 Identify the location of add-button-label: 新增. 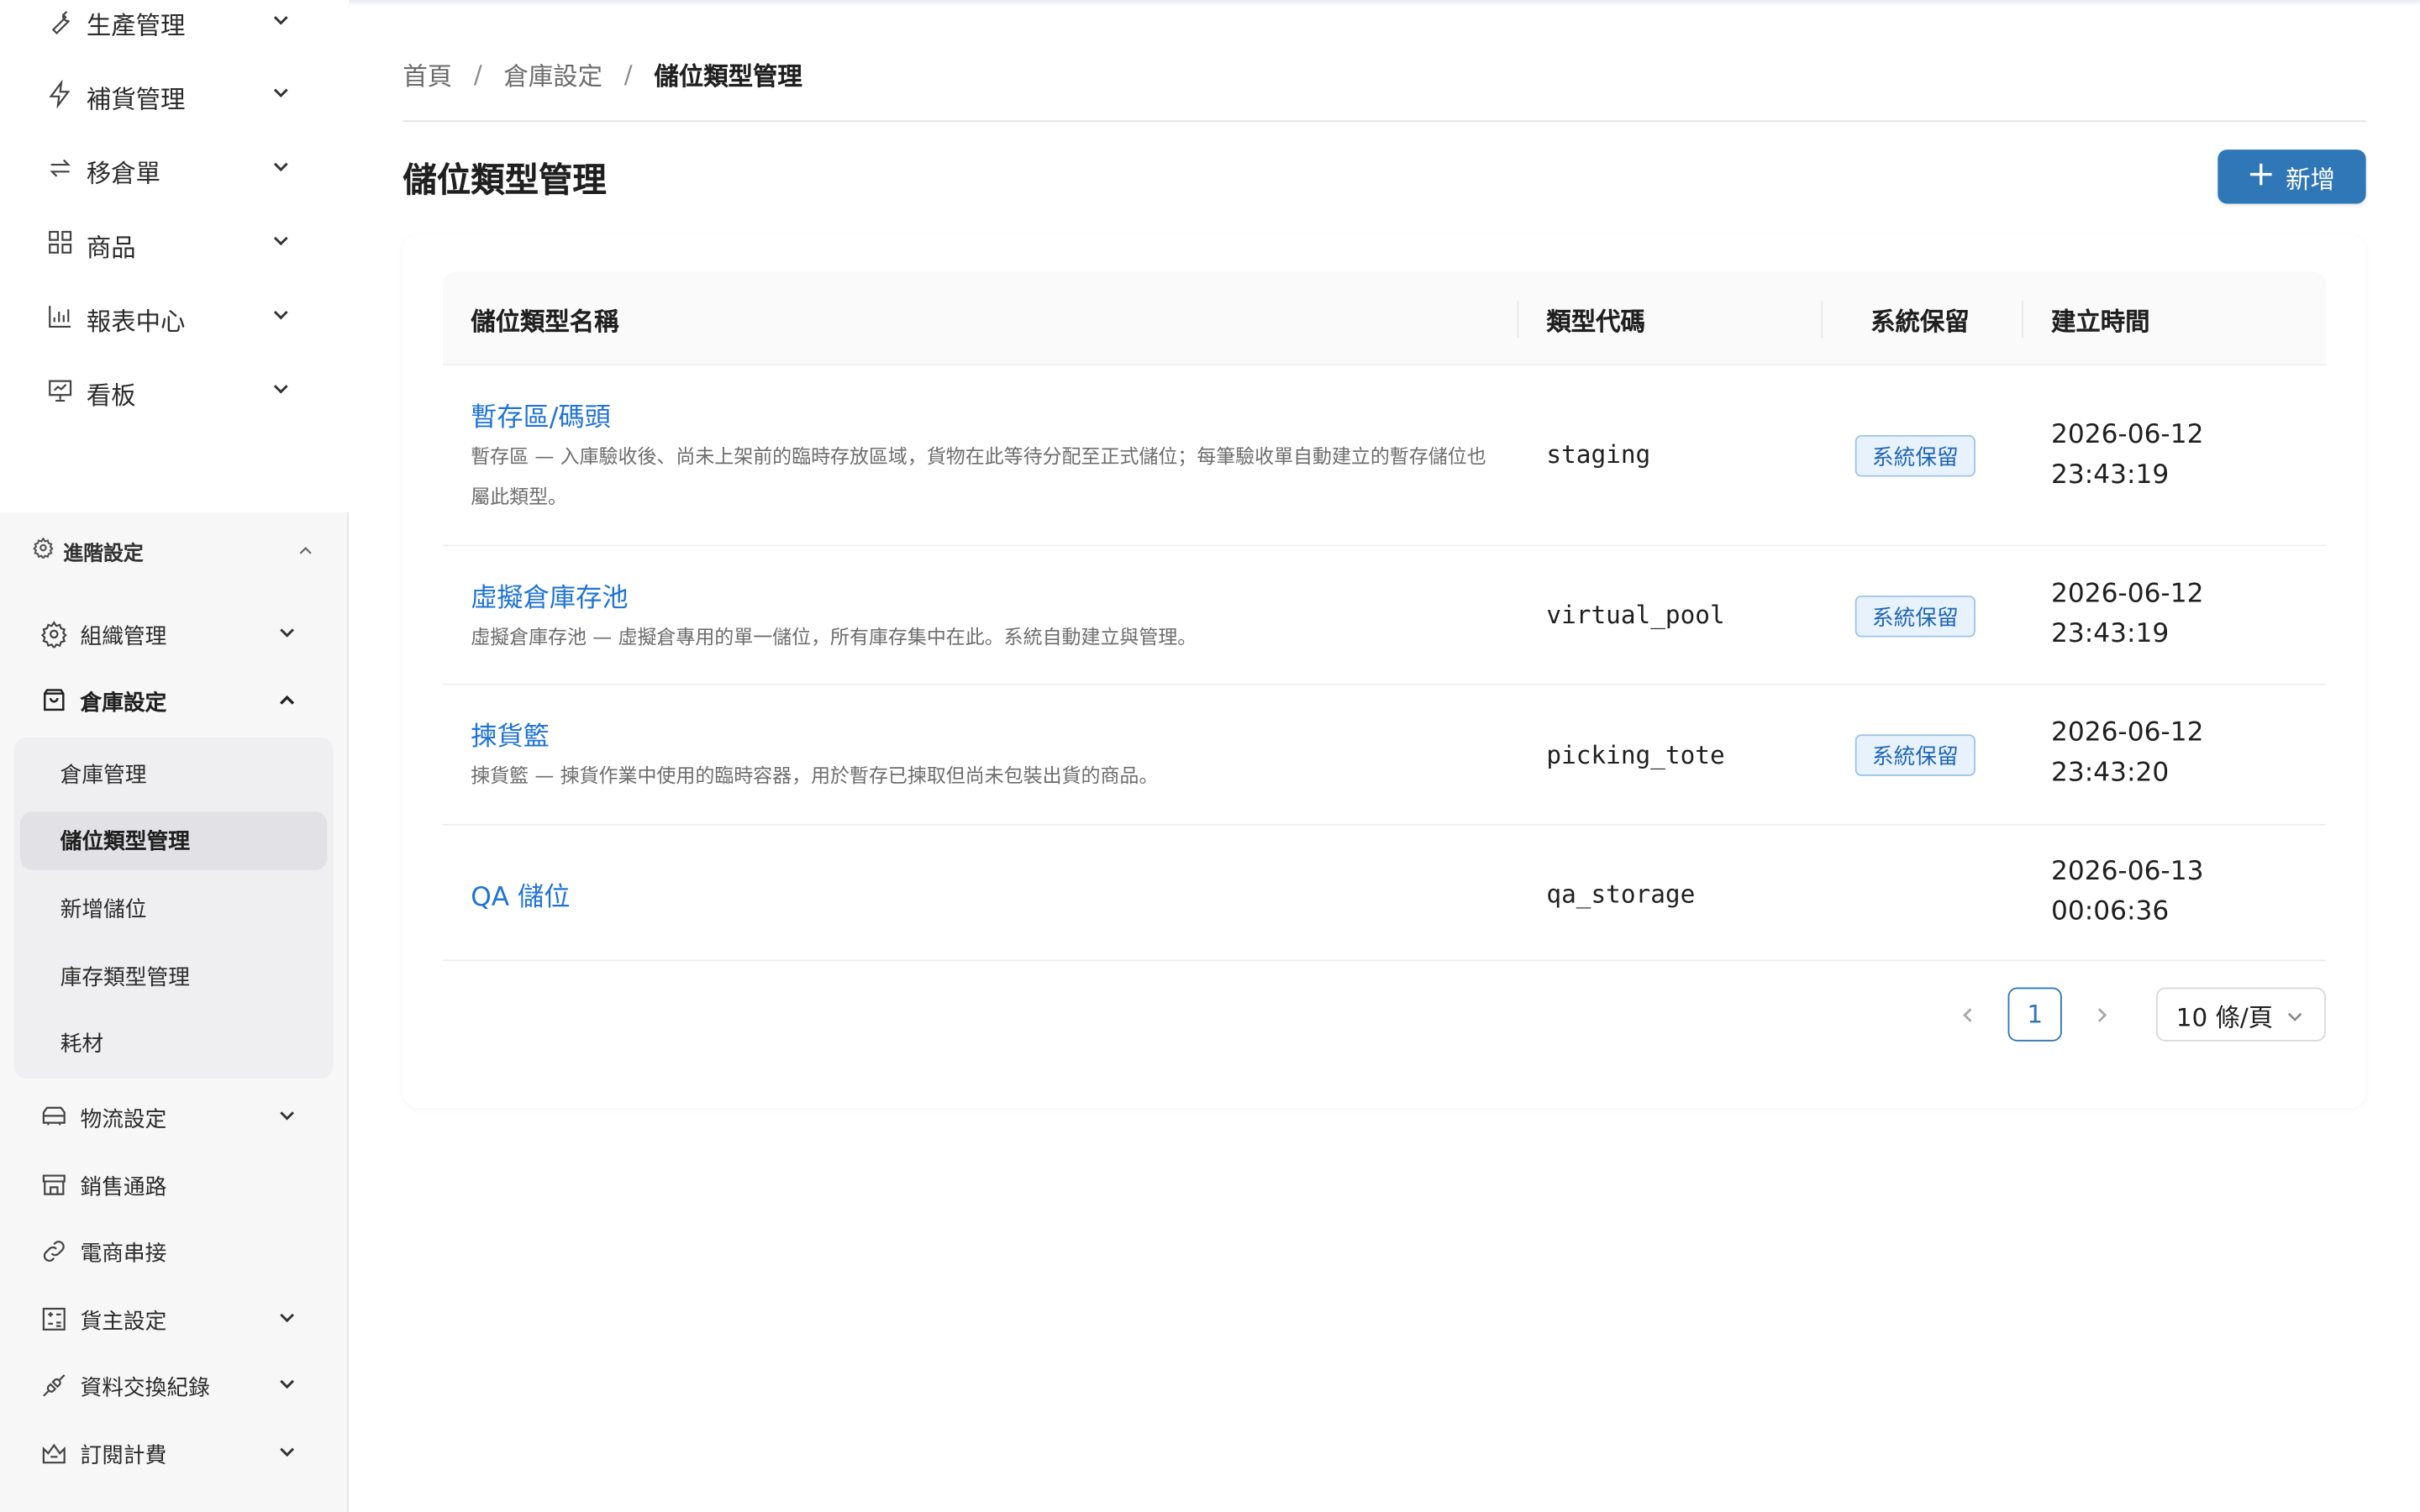
(2310, 179).